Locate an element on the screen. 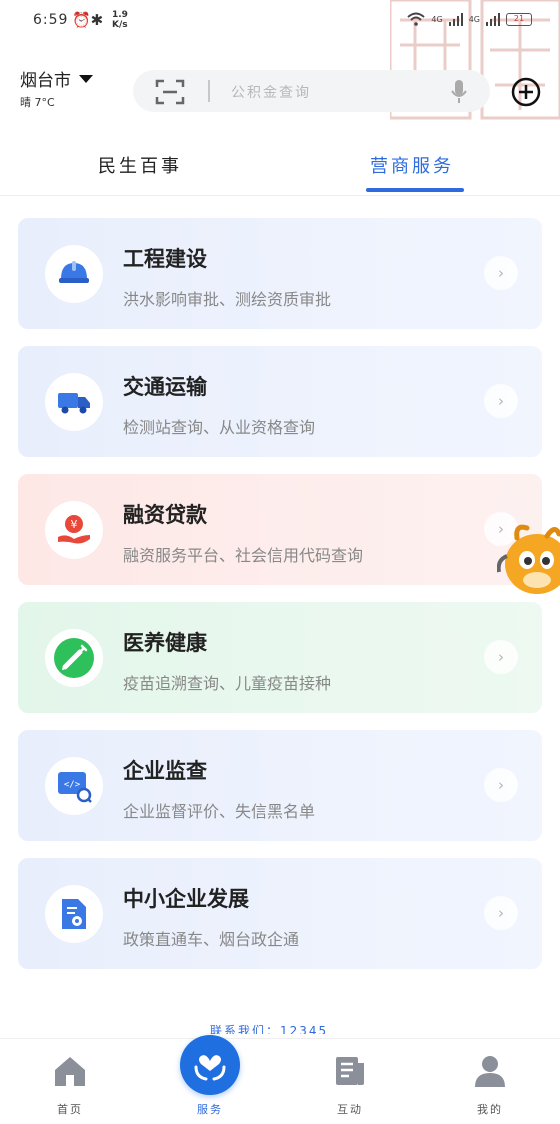 The width and height of the screenshot is (560, 1124). search-bar: 公积金查询 is located at coordinates (311, 91).